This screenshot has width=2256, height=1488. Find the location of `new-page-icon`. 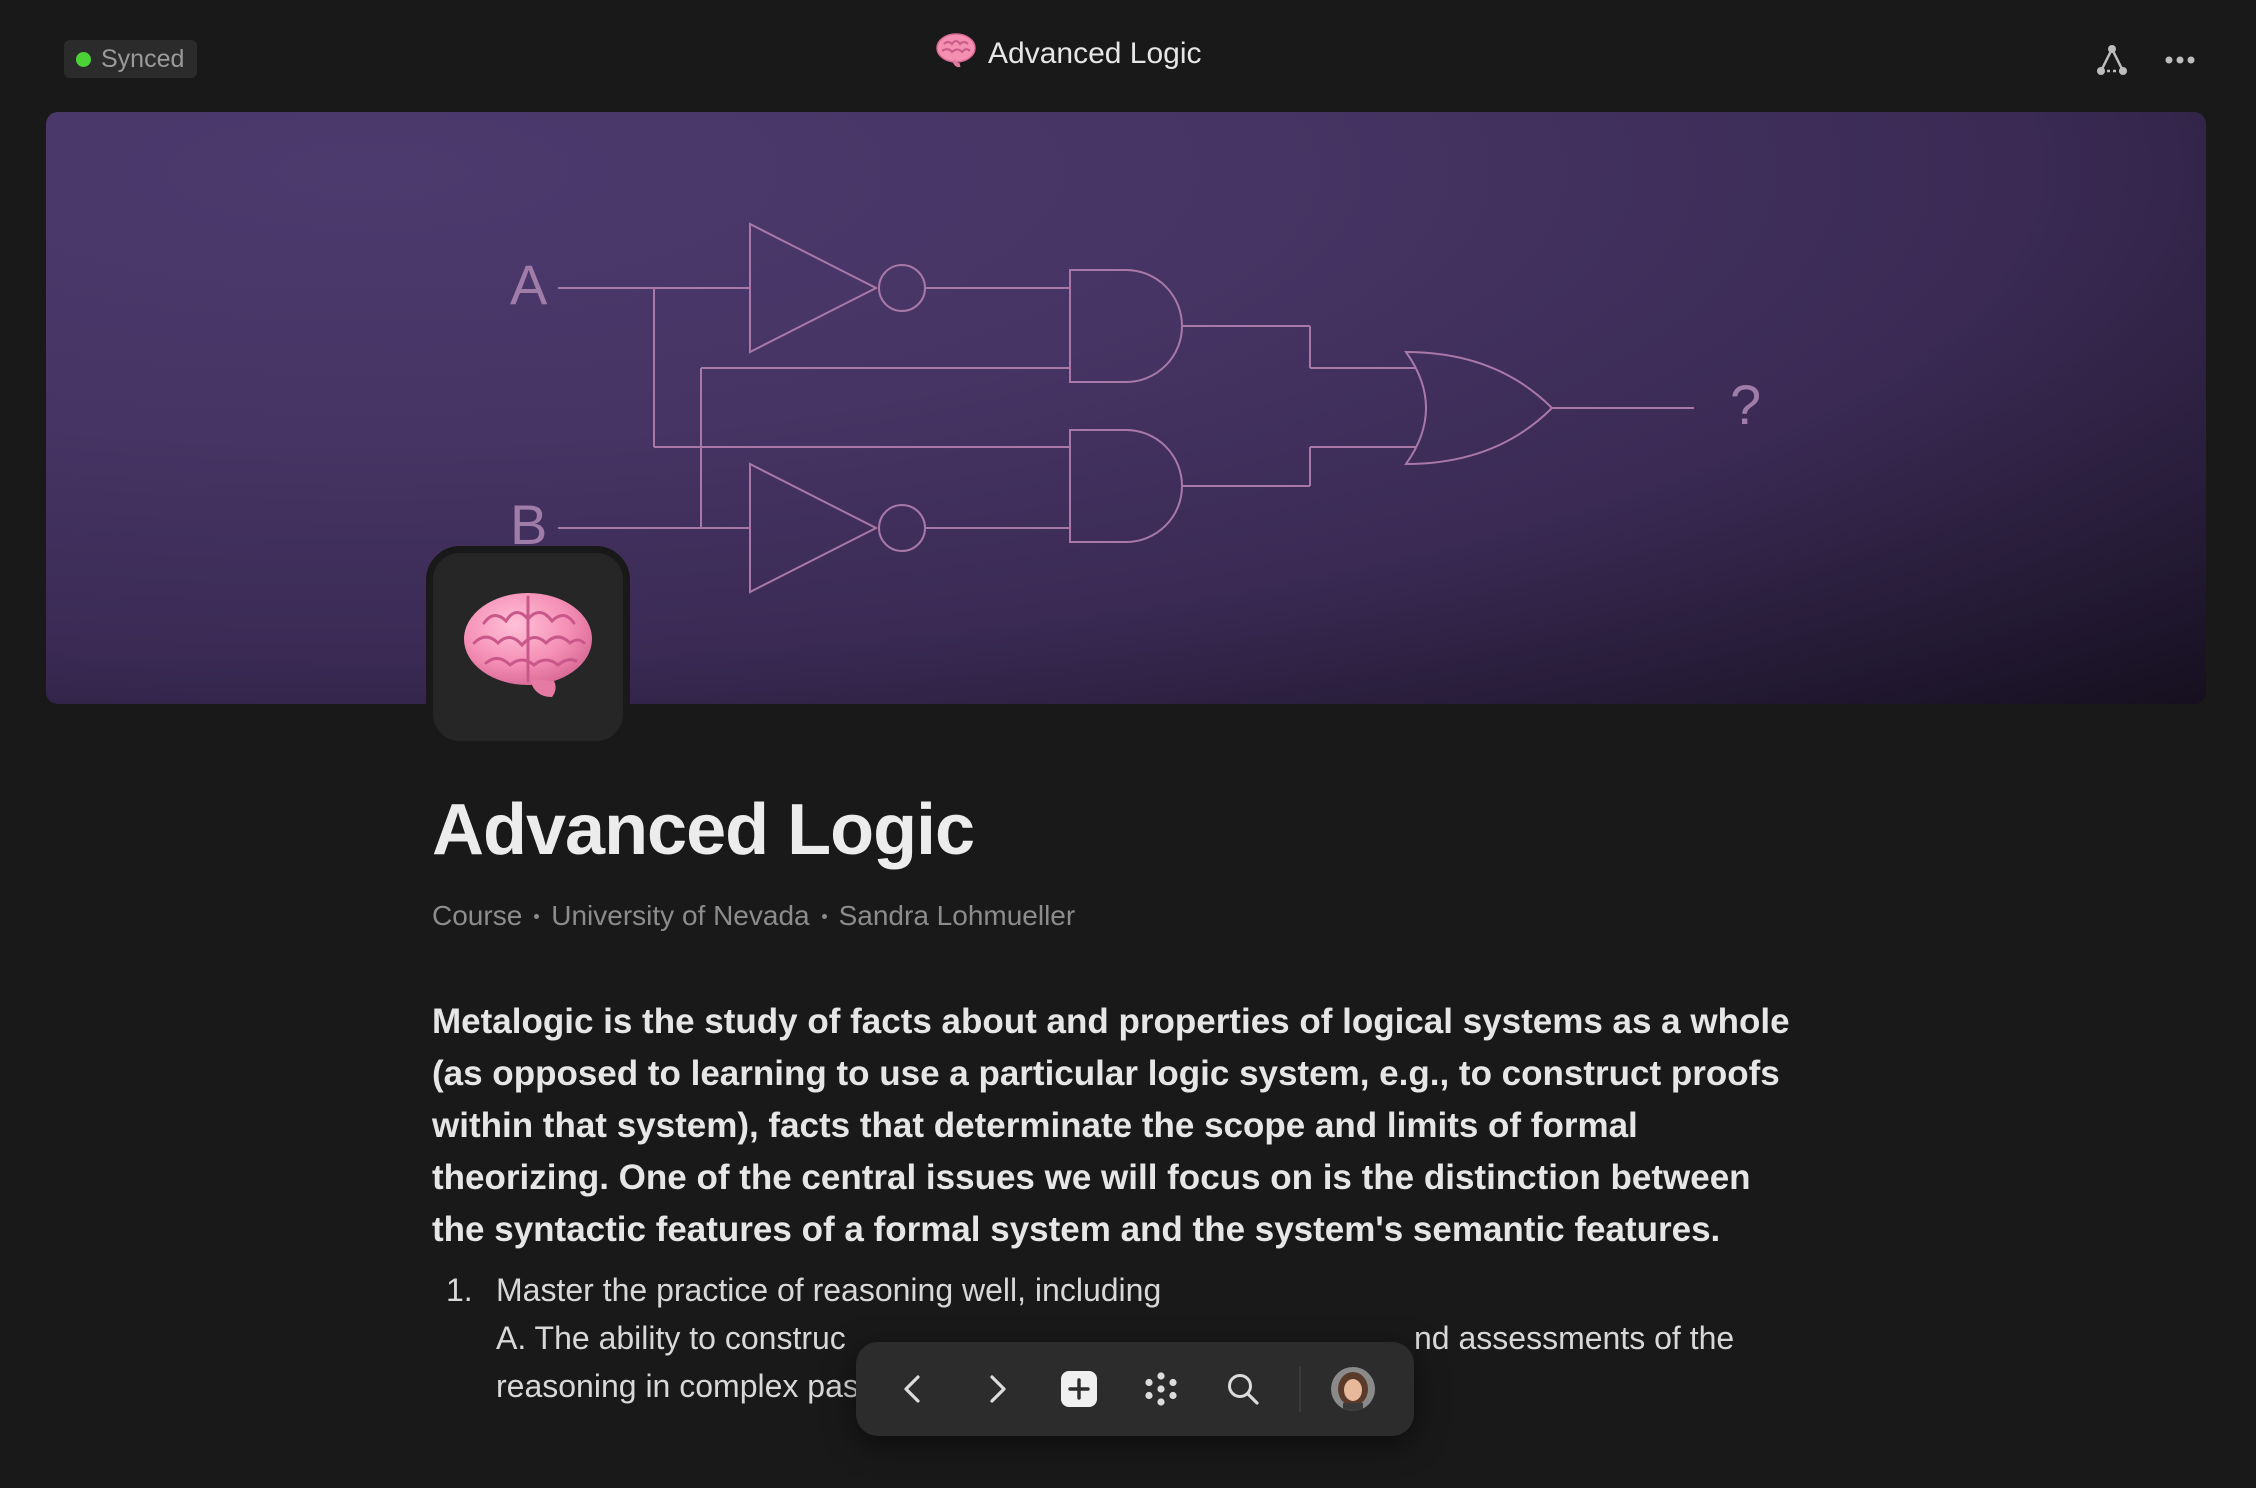

new-page-icon is located at coordinates (1079, 1389).